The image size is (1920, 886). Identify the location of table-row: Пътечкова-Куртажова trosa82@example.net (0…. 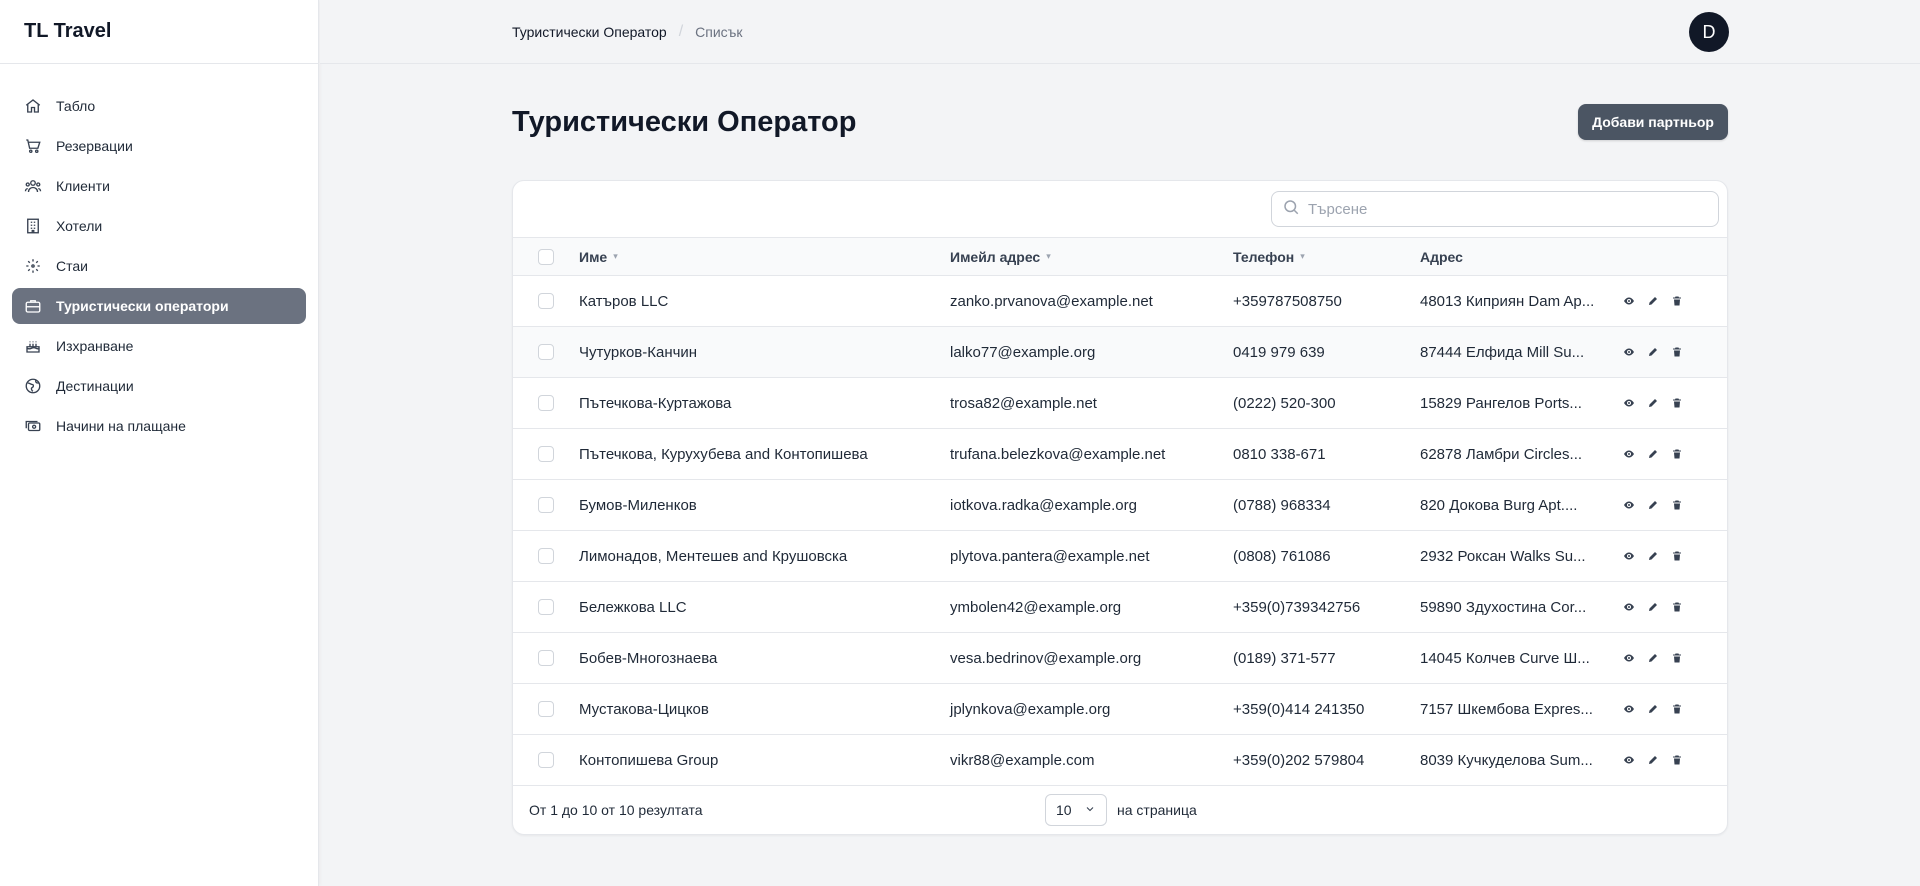
(1120, 403).